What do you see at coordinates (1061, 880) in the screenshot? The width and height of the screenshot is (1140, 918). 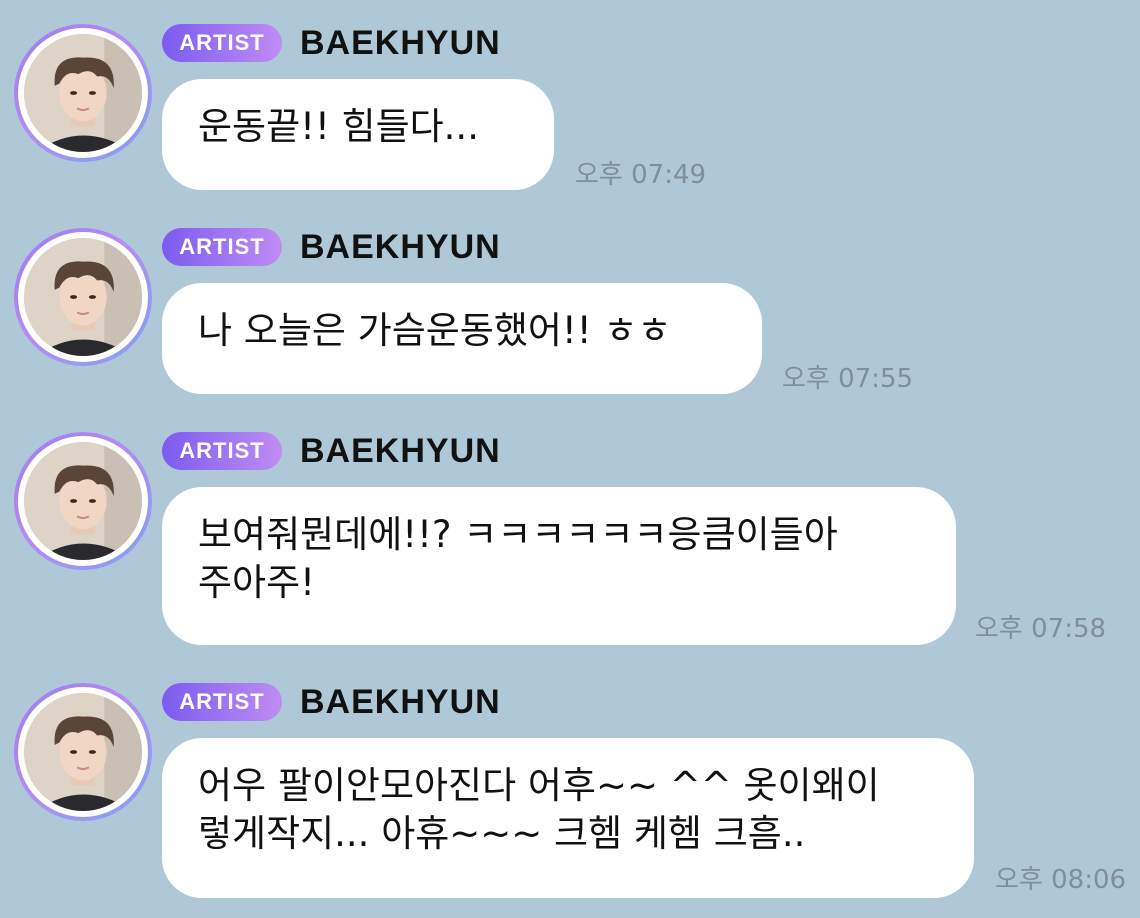 I see `message-timestamp: 오후 08:06` at bounding box center [1061, 880].